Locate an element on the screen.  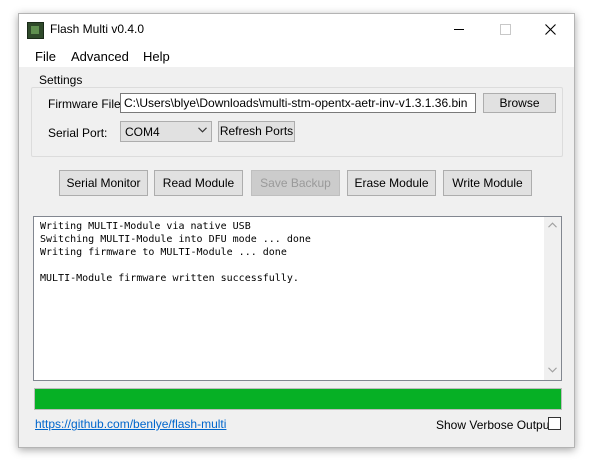
refresh-ports-button: Refresh Ports is located at coordinates (256, 131).